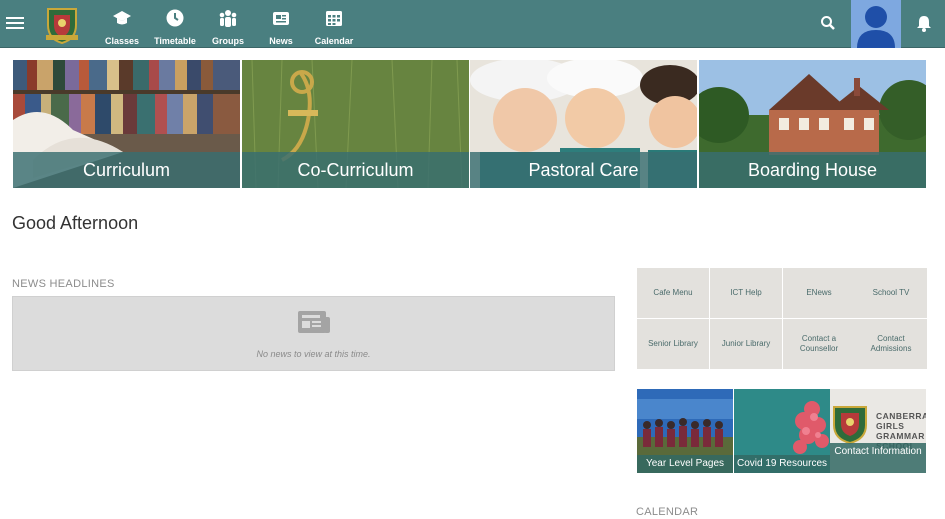  I want to click on user-avatar, so click(876, 24).